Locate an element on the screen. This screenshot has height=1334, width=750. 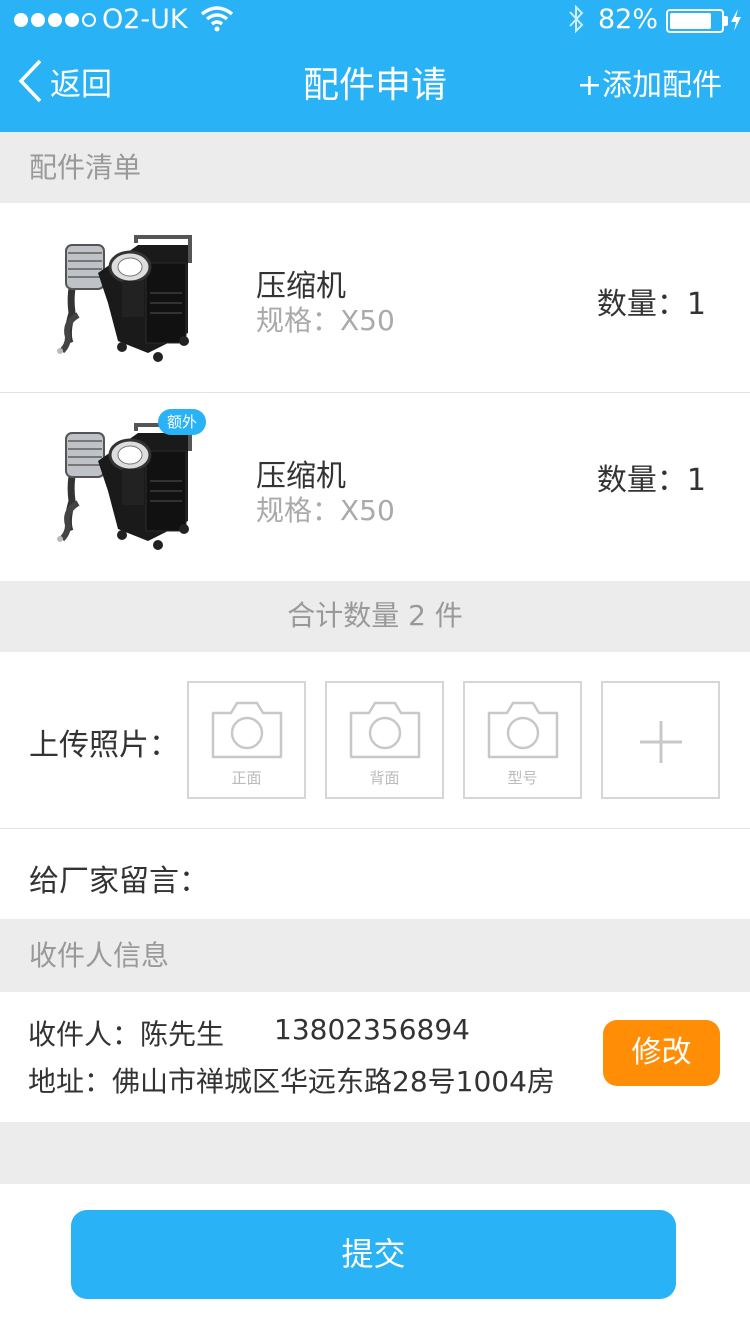
edit-button: 修改 is located at coordinates (661, 1053).